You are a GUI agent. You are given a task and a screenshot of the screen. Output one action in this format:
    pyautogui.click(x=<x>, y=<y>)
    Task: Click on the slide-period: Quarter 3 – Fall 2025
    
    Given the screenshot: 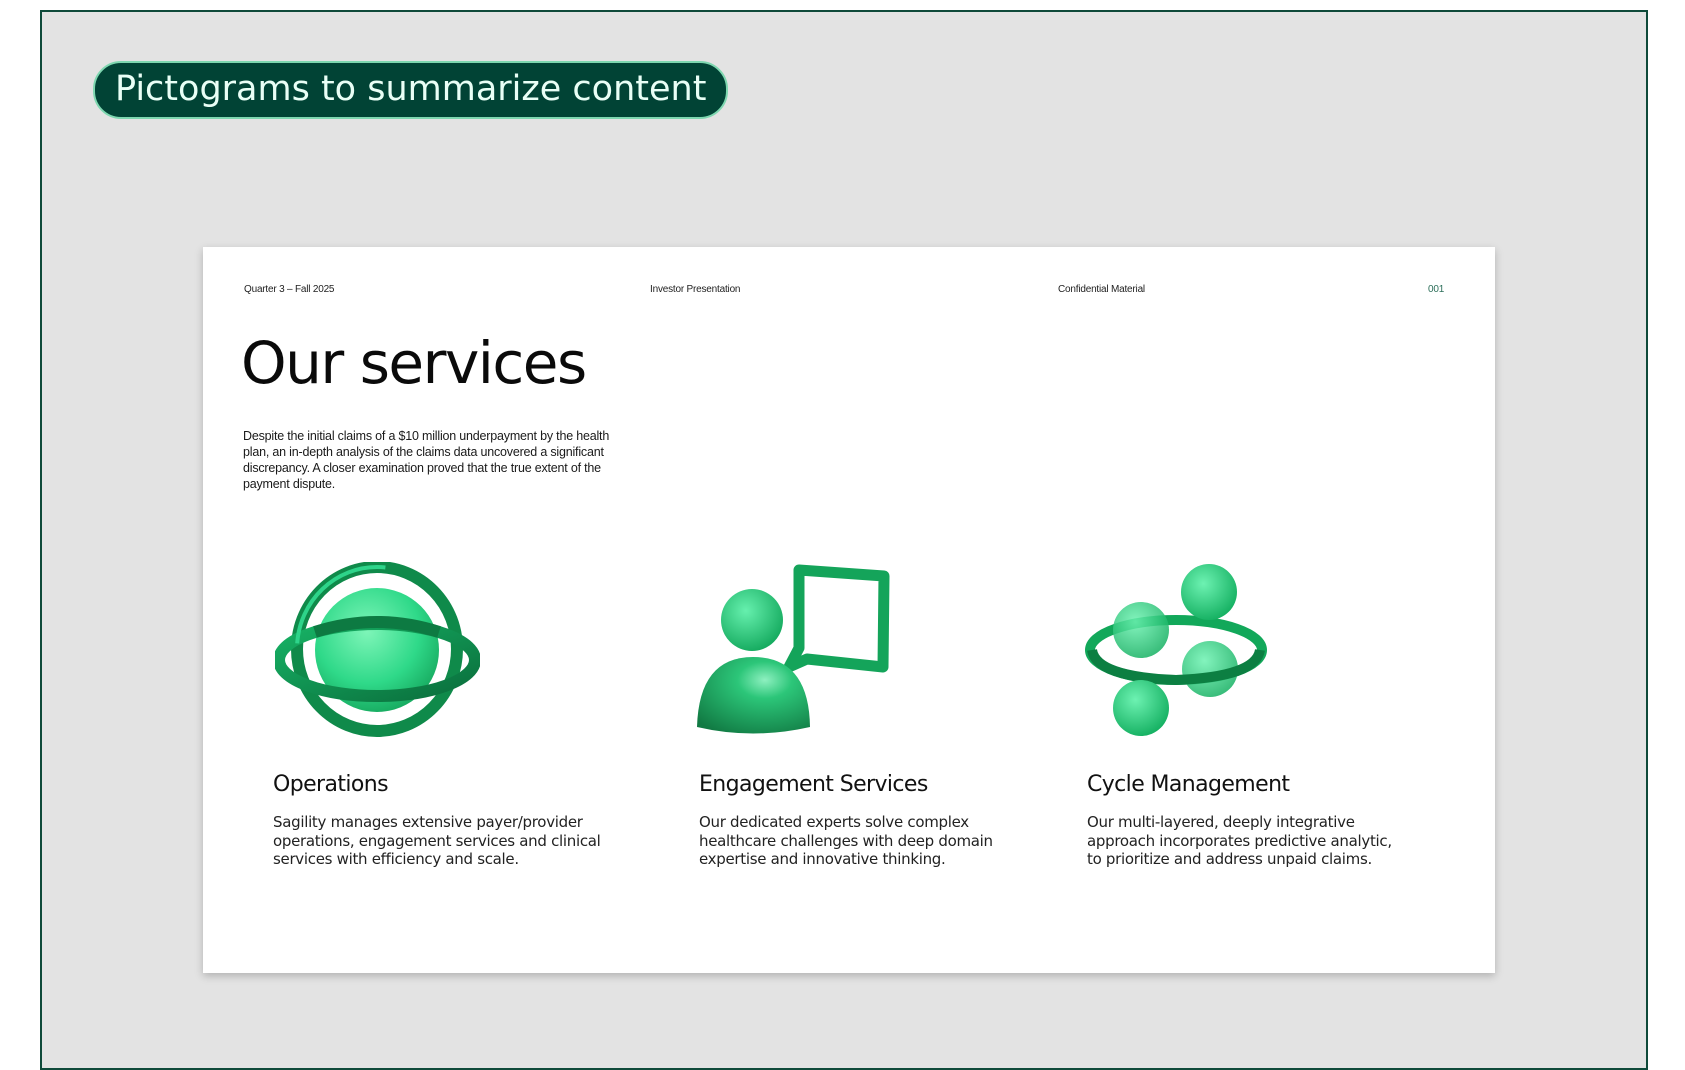 What is the action you would take?
    pyautogui.click(x=289, y=289)
    